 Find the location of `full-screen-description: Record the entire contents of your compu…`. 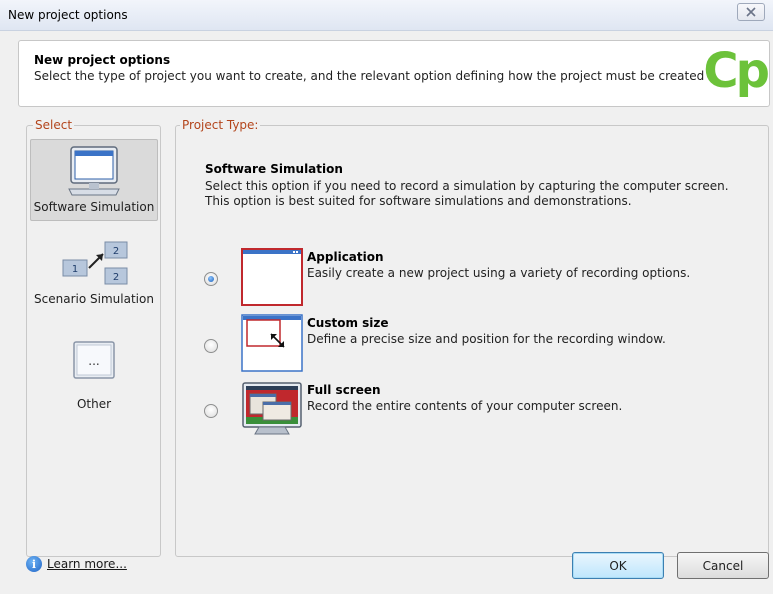

full-screen-description: Record the entire contents of your compu… is located at coordinates (465, 406).